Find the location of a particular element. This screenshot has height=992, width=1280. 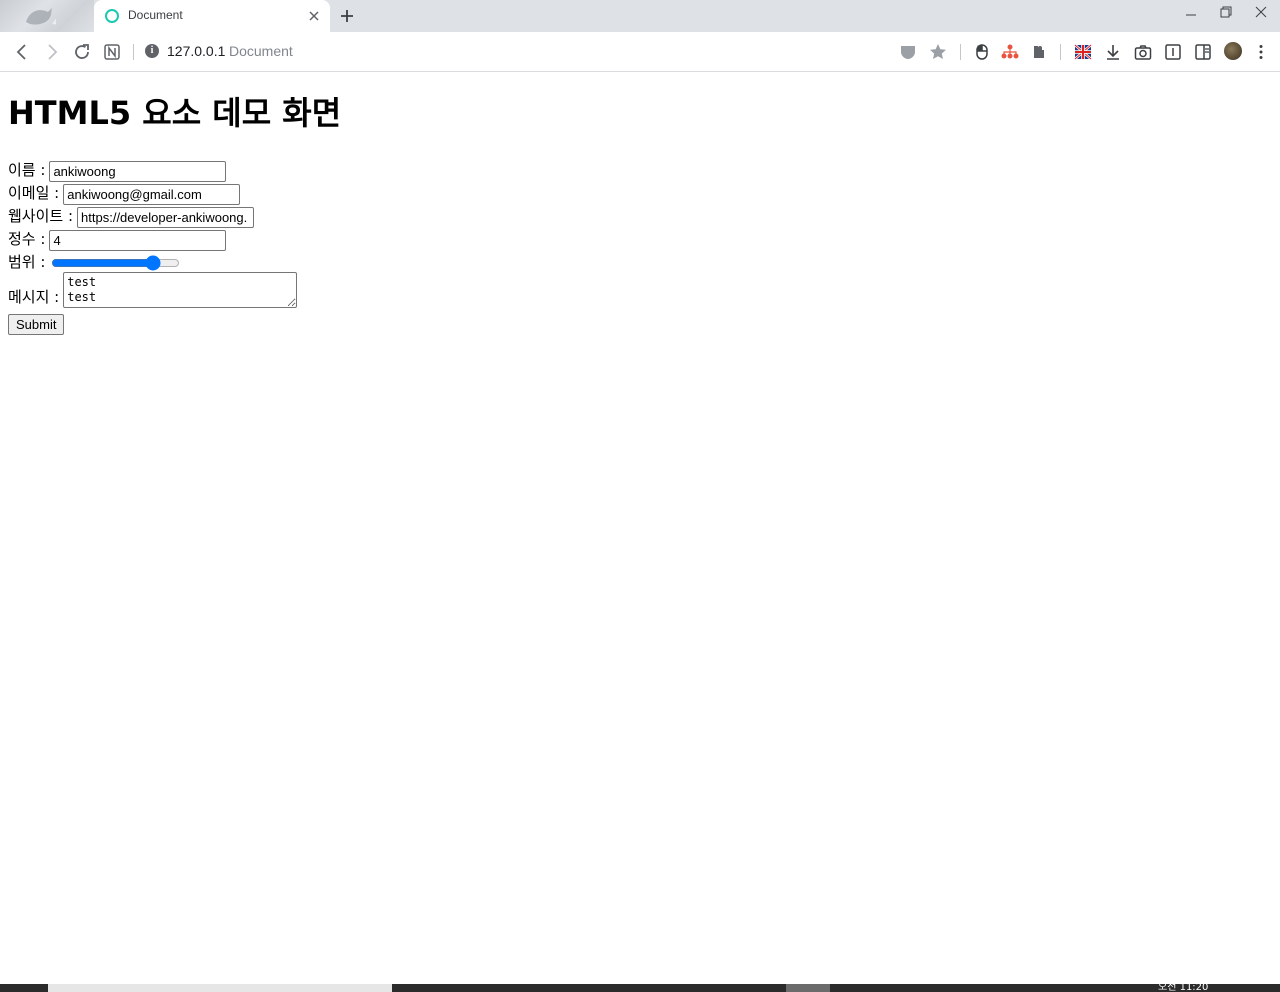

tab-strip: Document is located at coordinates (640, 16).